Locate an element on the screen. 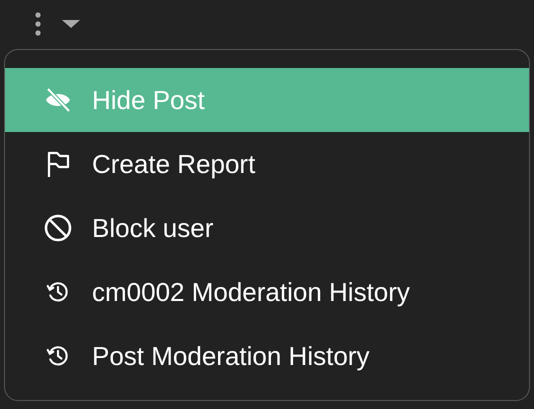 This screenshot has height=409, width=534. block-icon is located at coordinates (58, 228).